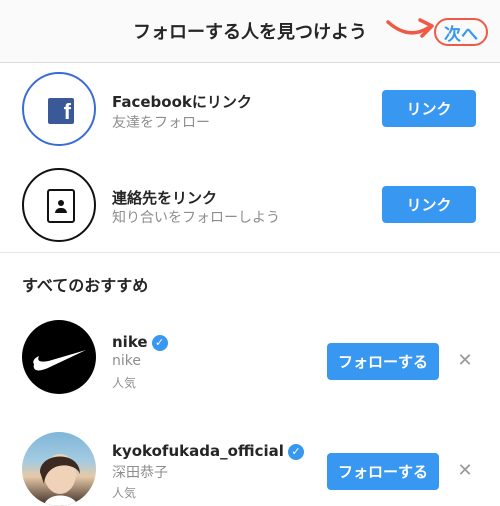 The image size is (500, 506). What do you see at coordinates (85, 285) in the screenshot?
I see `suggestions-title: すべてのおすすめ` at bounding box center [85, 285].